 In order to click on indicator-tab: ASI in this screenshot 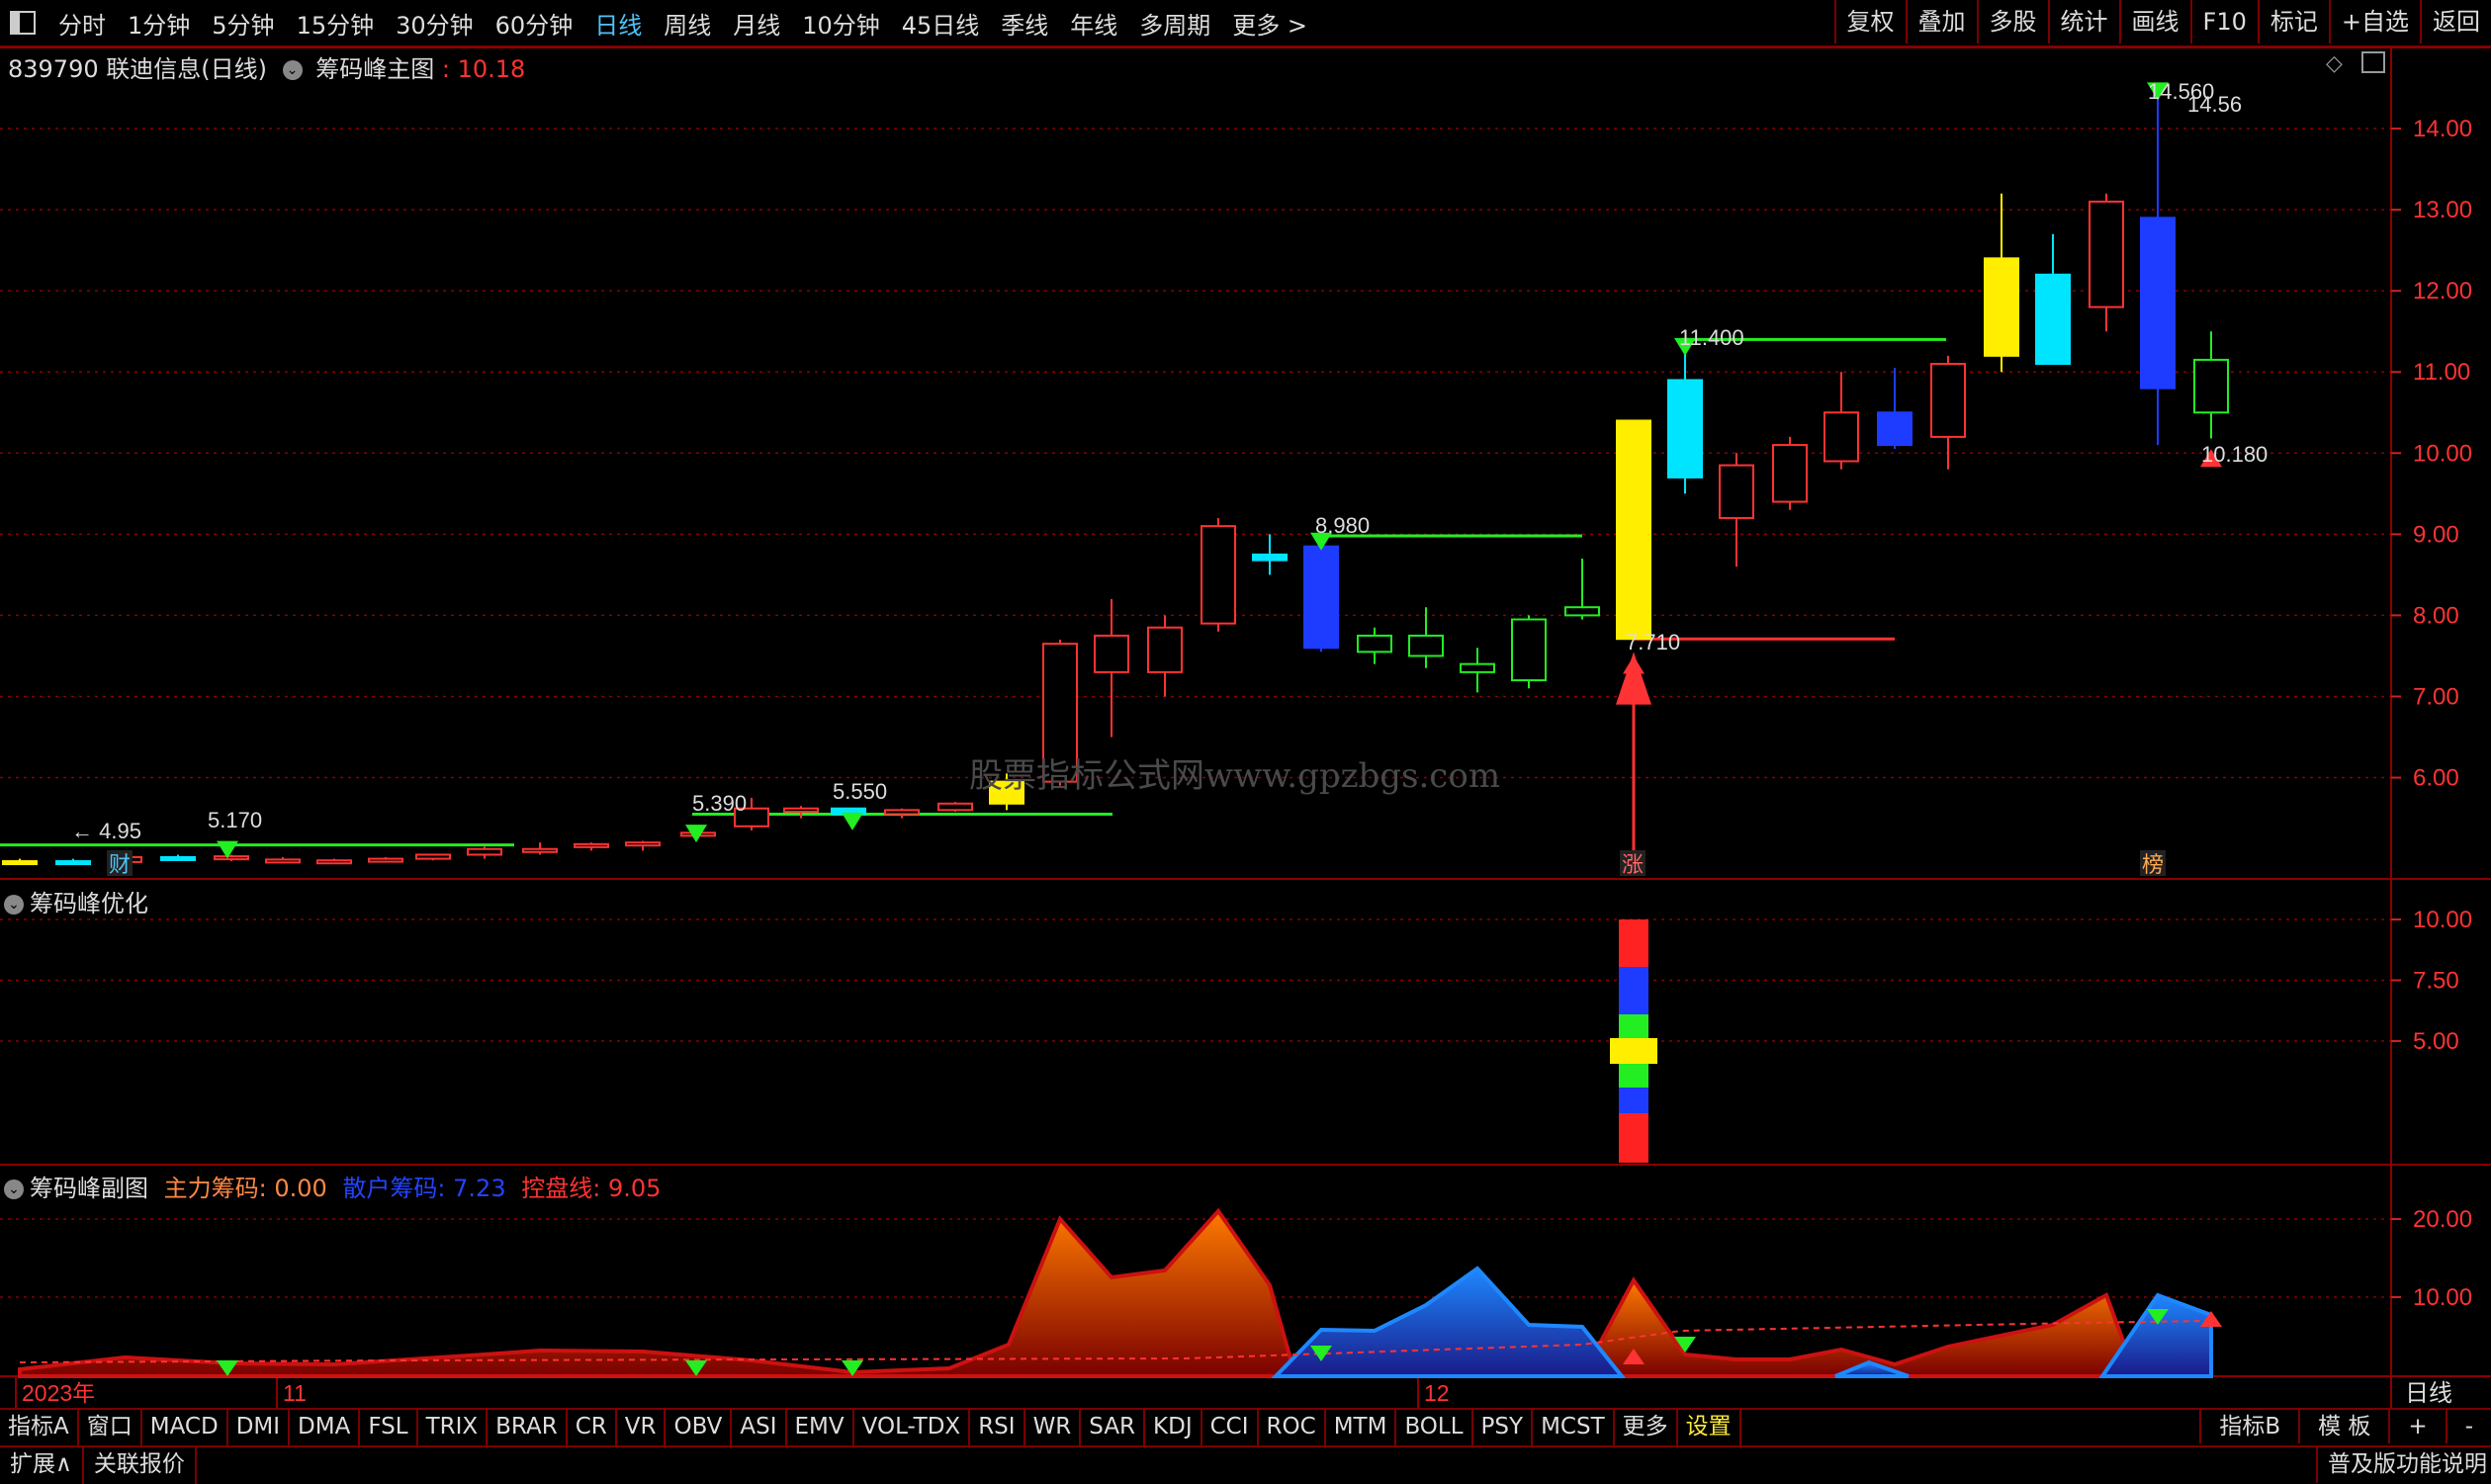, I will do `click(759, 1427)`.